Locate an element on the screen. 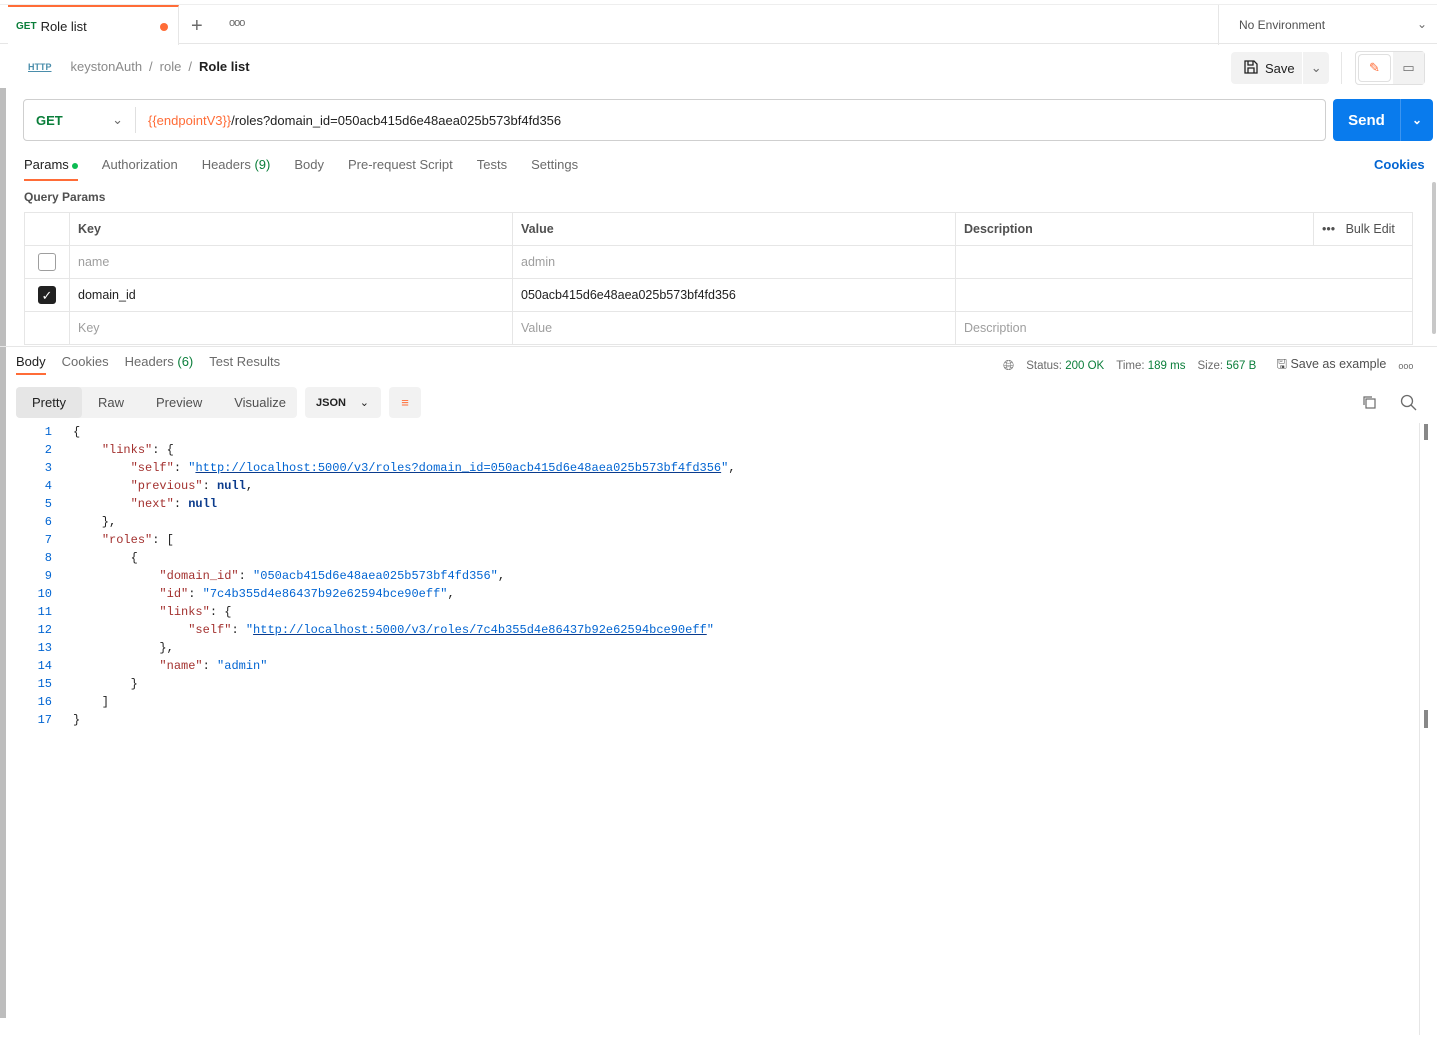 The height and width of the screenshot is (1042, 1437). line-number: 11 is located at coordinates (44, 612).